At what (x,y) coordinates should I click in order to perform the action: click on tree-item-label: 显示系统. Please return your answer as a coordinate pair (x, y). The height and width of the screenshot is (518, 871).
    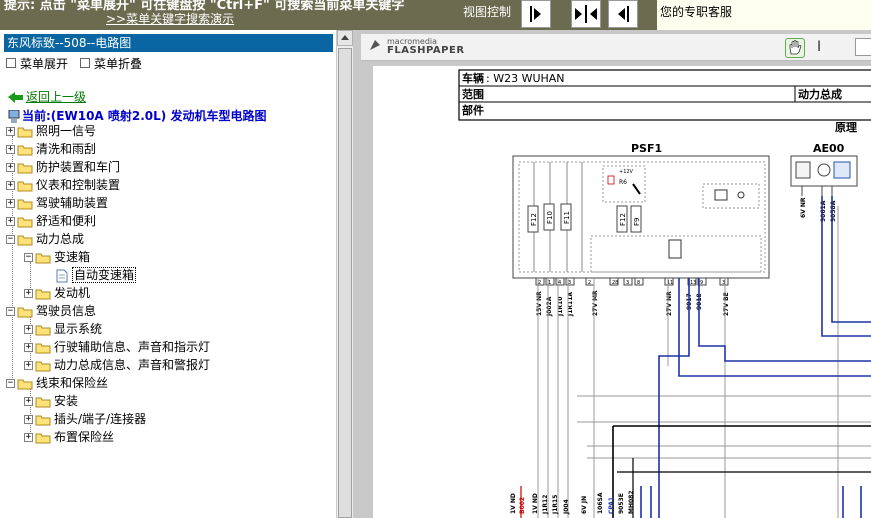
    Looking at the image, I should click on (78, 329).